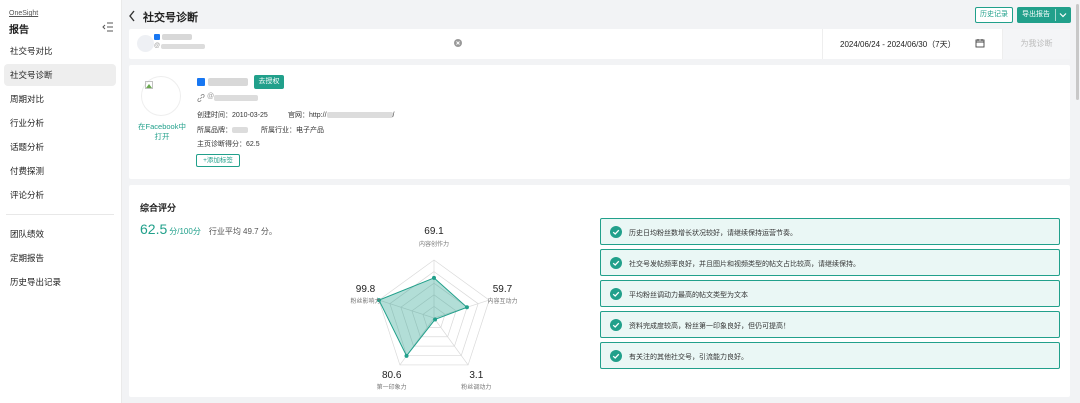 This screenshot has height=403, width=1080. I want to click on tip-text: 社交号发帖频率良好，并且图片和视频类型的帖文占比较高，请继续保持。, so click(744, 264).